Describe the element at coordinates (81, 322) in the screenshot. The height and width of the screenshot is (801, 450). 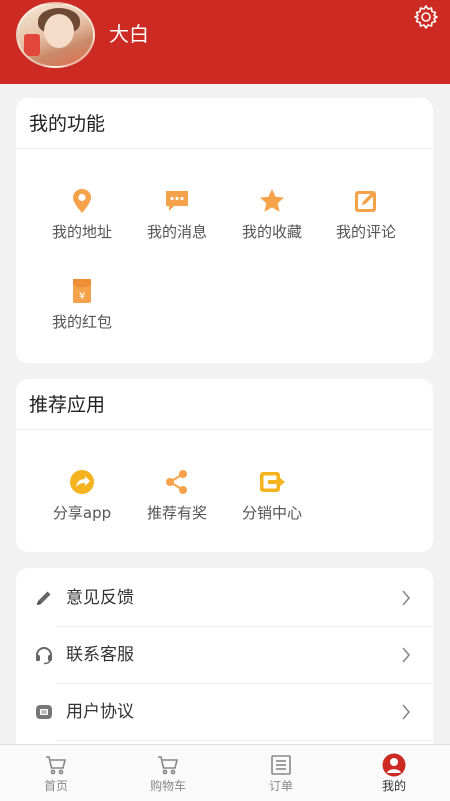
I see `function-label: 我的红包` at that location.